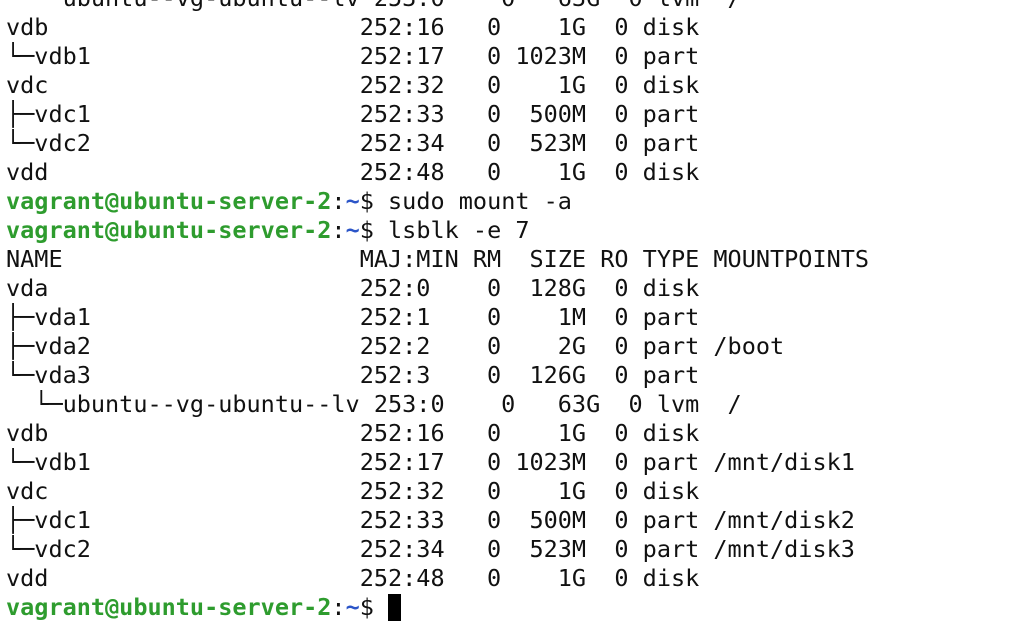 This screenshot has height=624, width=1026. I want to click on output-text: NAME MAJ:MIN RM SIZE RO TYPE MOUNTPOINTS, so click(438, 259).